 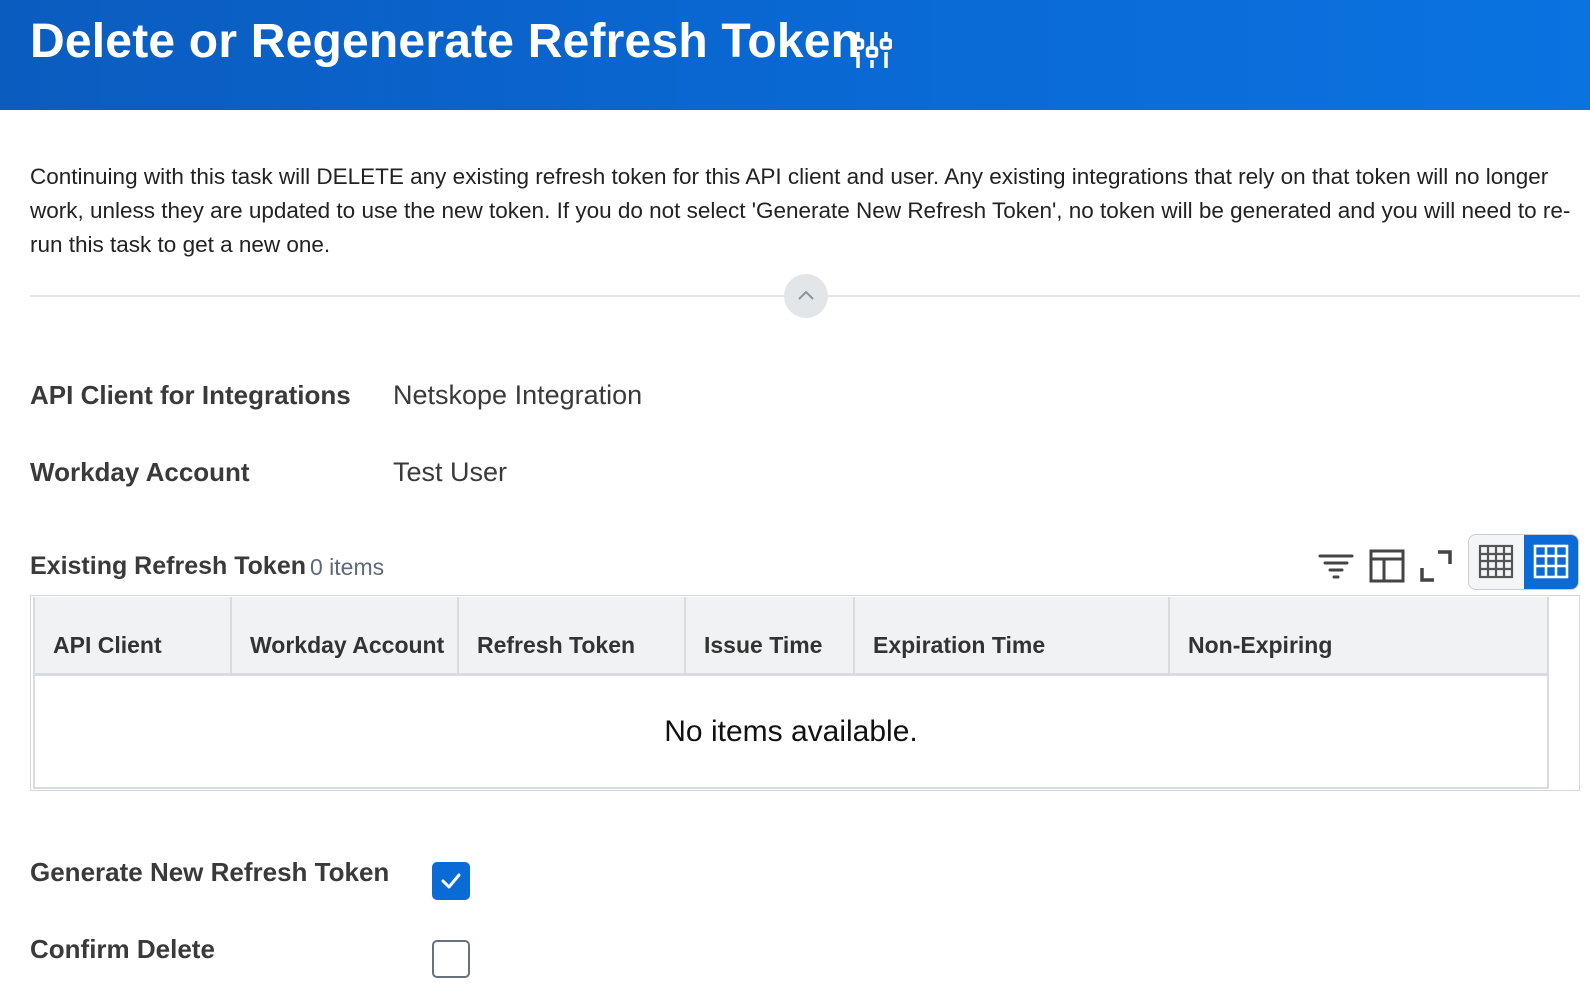 I want to click on page-header: Delete or Regenerate Refresh Token, so click(x=795, y=55).